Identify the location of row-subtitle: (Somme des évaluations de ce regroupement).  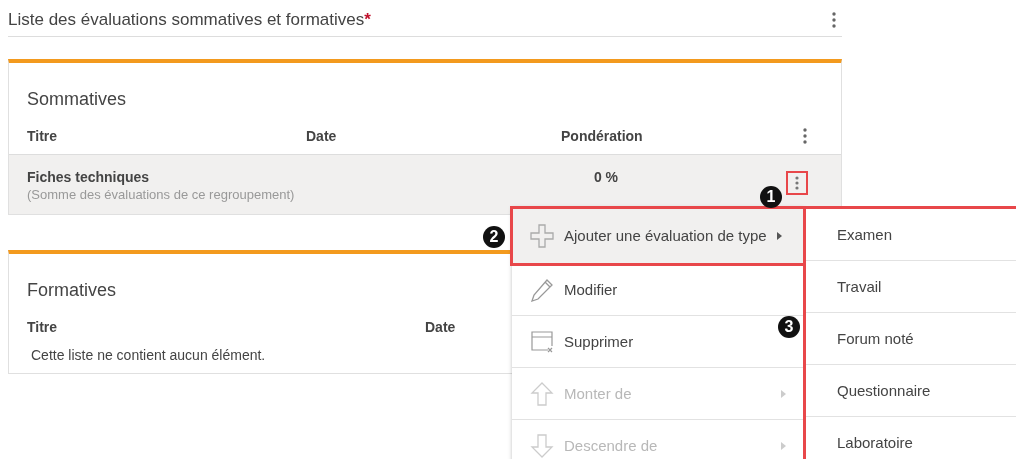
(161, 194).